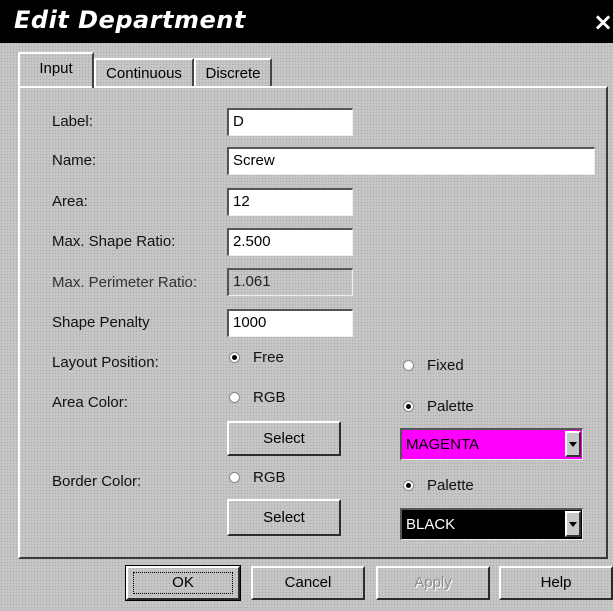 Image resolution: width=613 pixels, height=611 pixels. What do you see at coordinates (269, 477) in the screenshot?
I see `border-color-rgb-label: RGB` at bounding box center [269, 477].